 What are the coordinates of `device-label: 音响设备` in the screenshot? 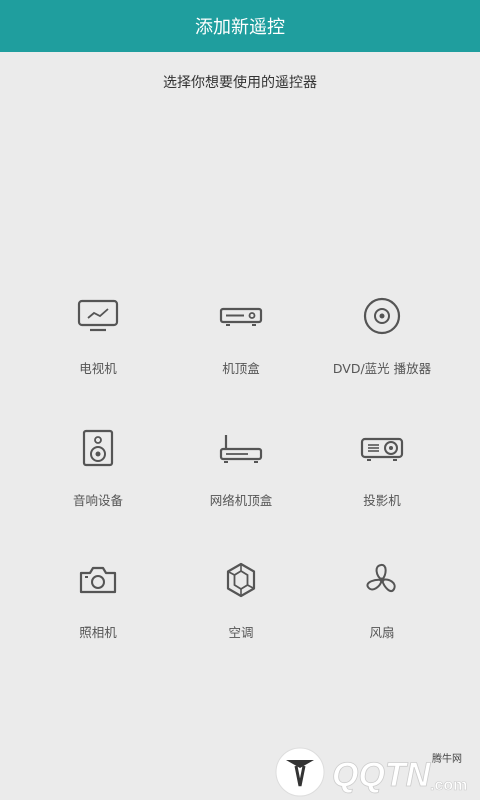 It's located at (97, 500).